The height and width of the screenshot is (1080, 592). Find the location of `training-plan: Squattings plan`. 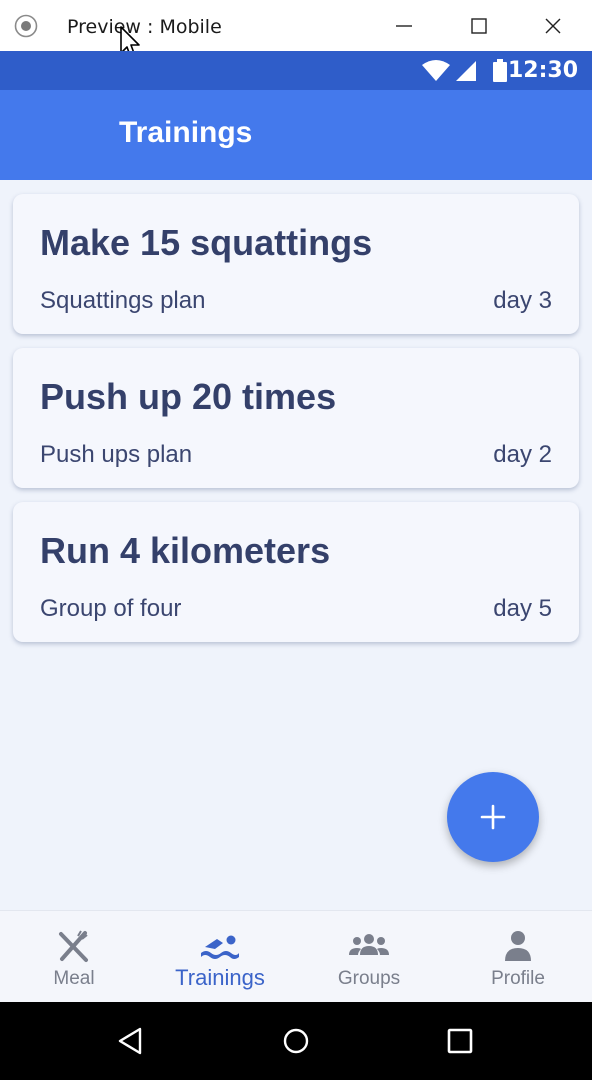

training-plan: Squattings plan is located at coordinates (123, 300).